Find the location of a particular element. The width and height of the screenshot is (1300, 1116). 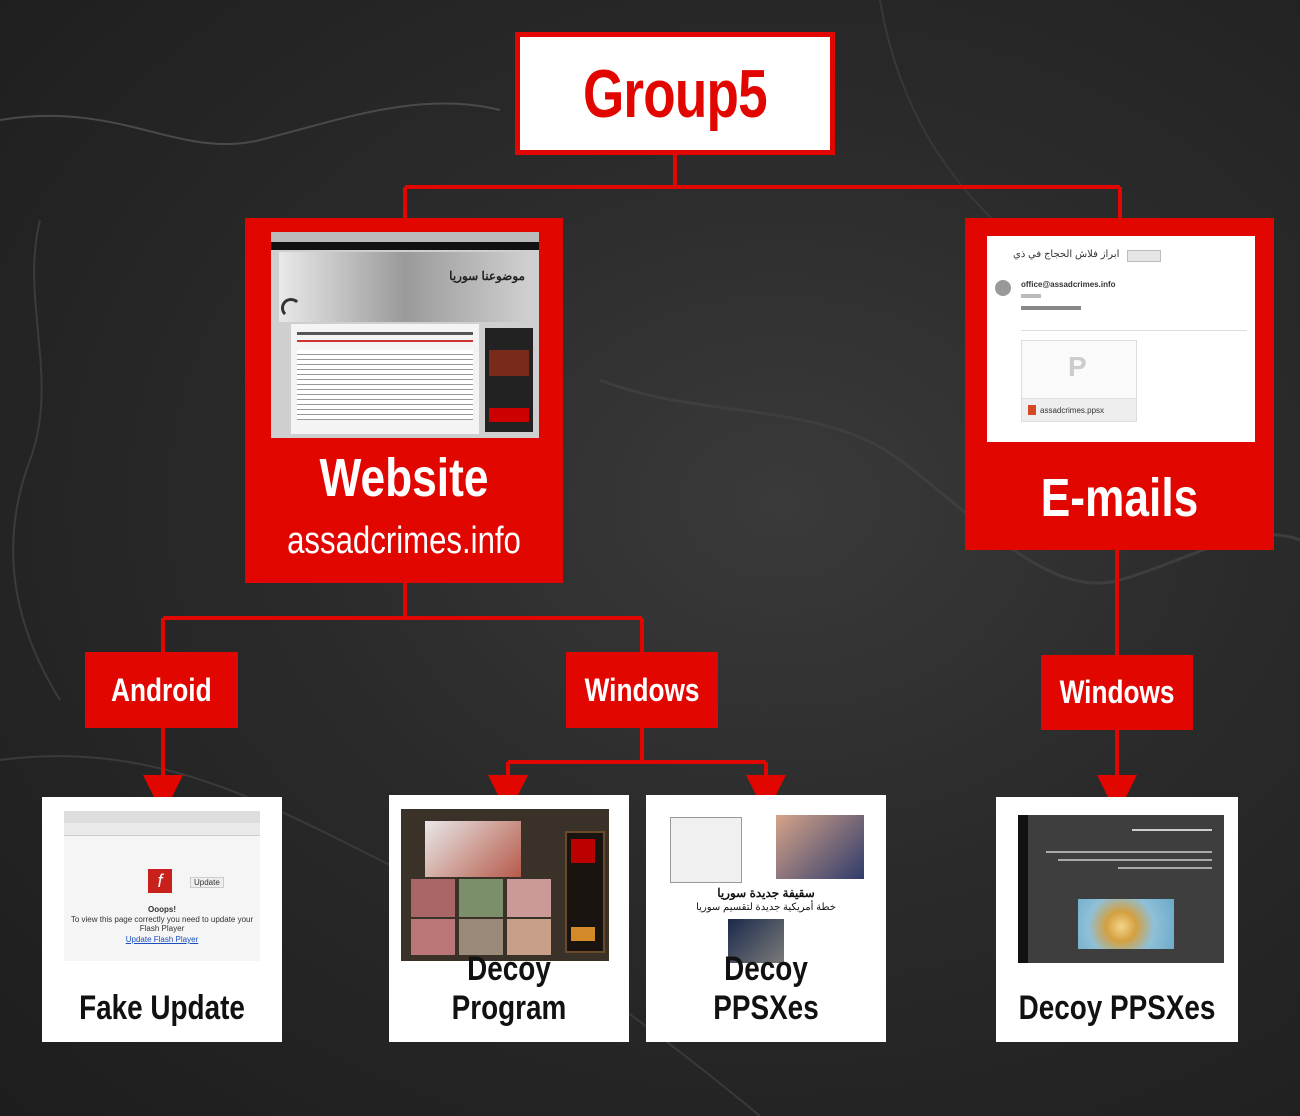

platform-windows-mail-label: Windows is located at coordinates (1117, 692).